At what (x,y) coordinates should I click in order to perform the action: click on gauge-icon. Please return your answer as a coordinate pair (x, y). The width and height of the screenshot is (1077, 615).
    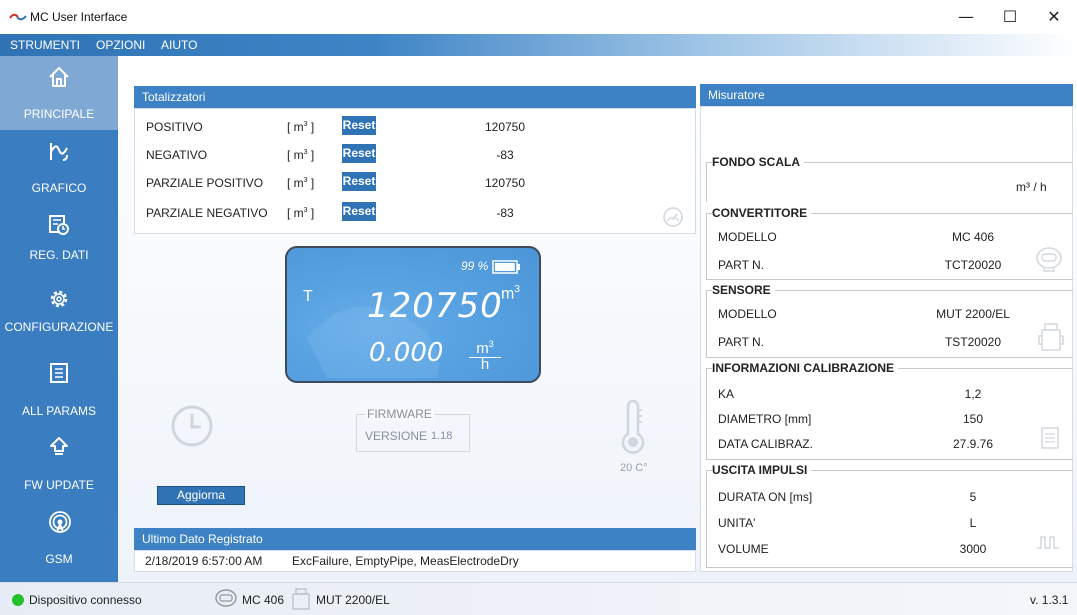
    Looking at the image, I should click on (673, 217).